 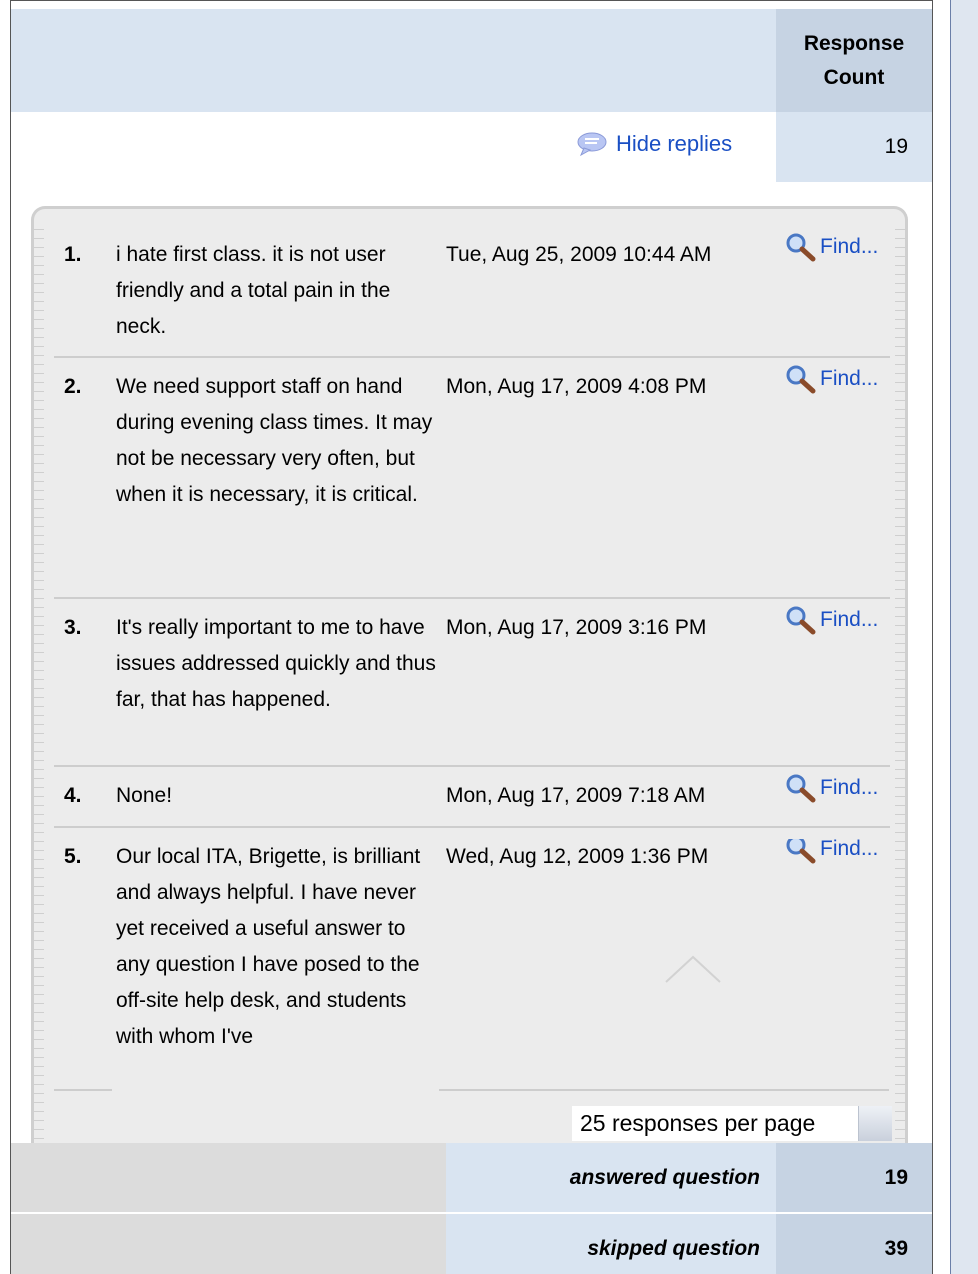 What do you see at coordinates (579, 254) in the screenshot?
I see `reply-date: Tue, Aug 25, 2009 10:44 AM` at bounding box center [579, 254].